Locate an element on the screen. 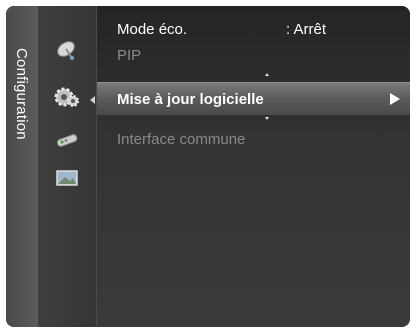 This screenshot has width=416, height=332. category-tab: Configuration is located at coordinates (22, 166).